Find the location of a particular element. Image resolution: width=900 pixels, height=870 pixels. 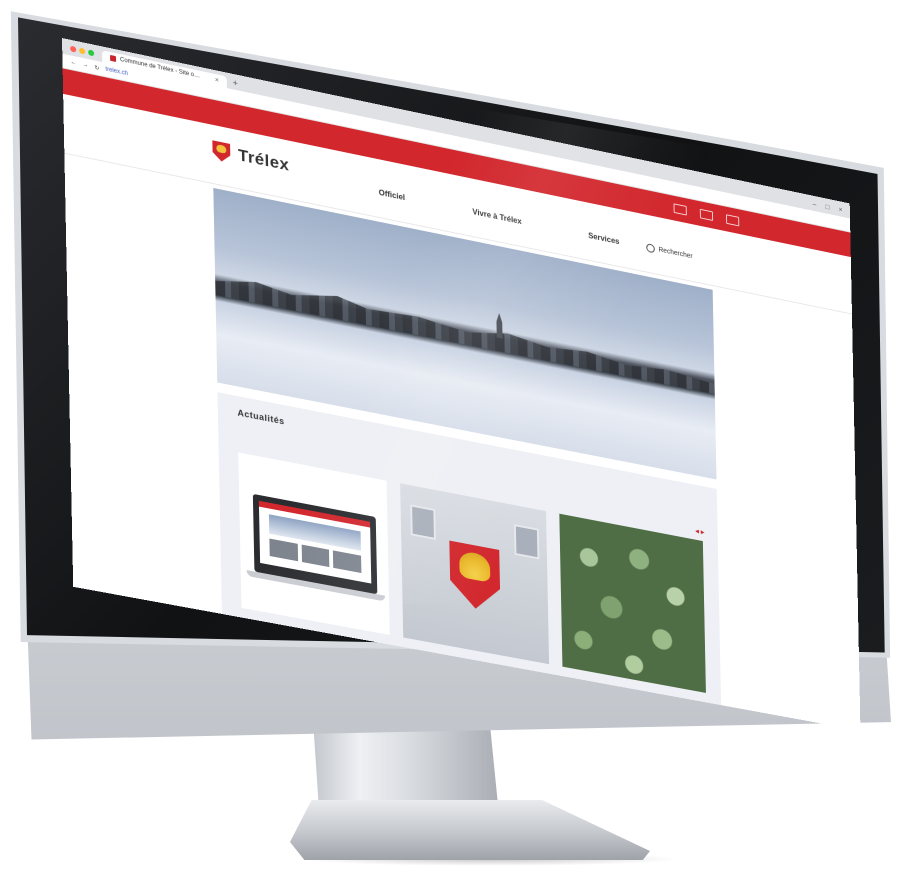

close-dot is located at coordinates (73, 49).